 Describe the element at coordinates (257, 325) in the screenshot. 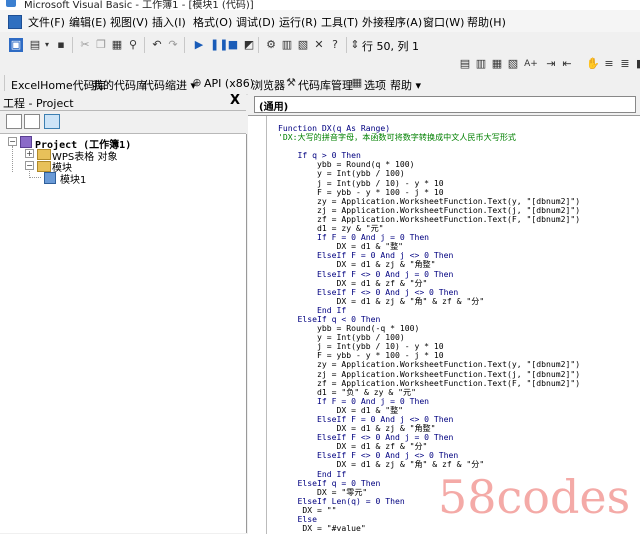

I see `margin-indicator-bar` at that location.